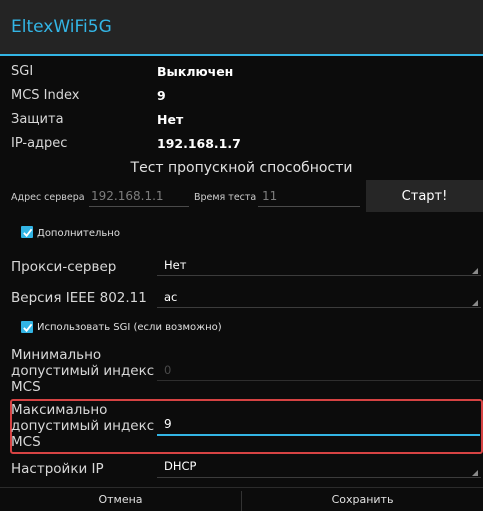 The width and height of the screenshot is (483, 511). I want to click on bottom-button-bar: Отмена Сохранить, so click(241, 499).